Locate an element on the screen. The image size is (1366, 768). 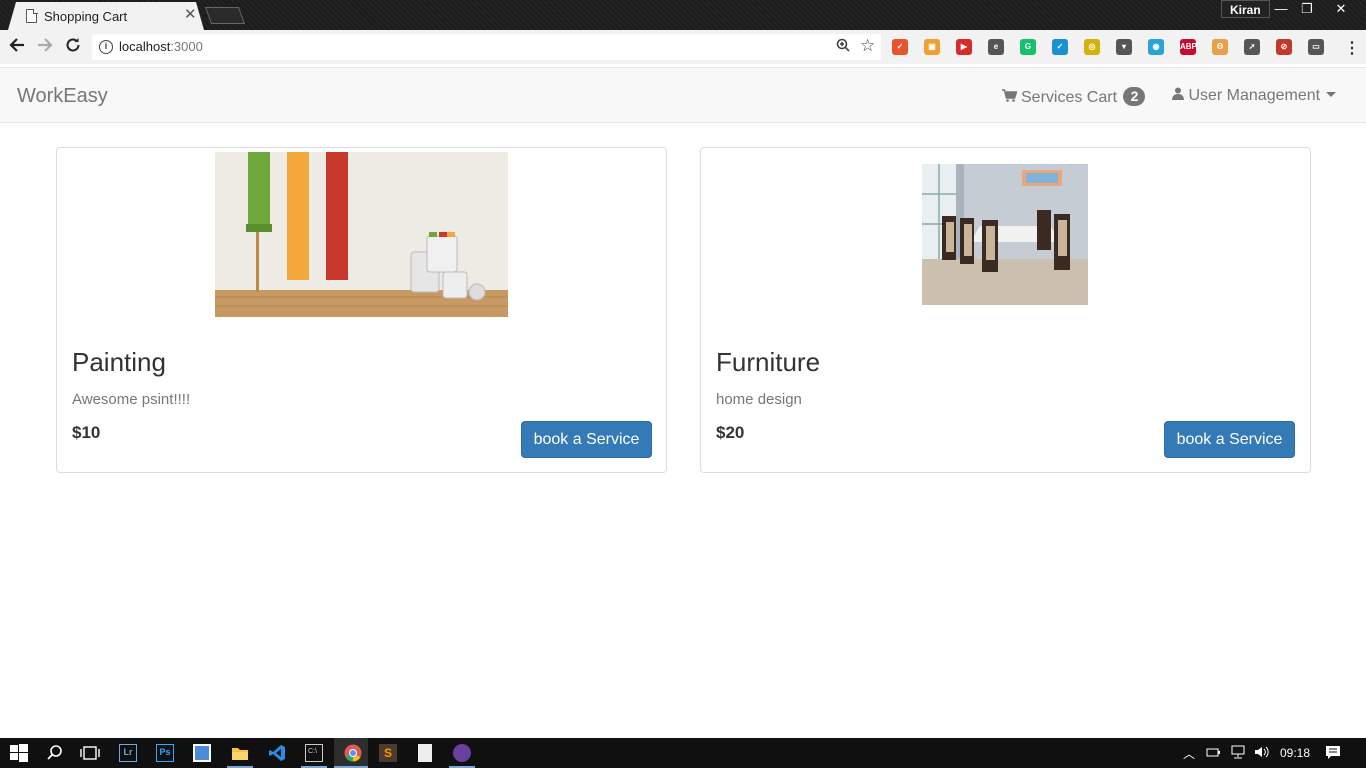
app-icon is located at coordinates (202, 753).